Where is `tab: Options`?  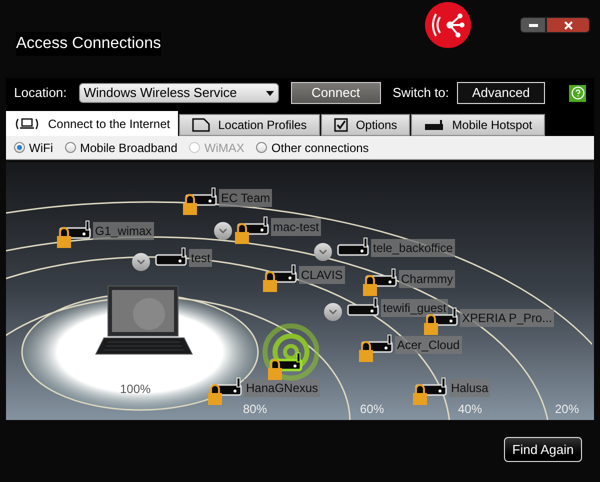 tab: Options is located at coordinates (365, 125).